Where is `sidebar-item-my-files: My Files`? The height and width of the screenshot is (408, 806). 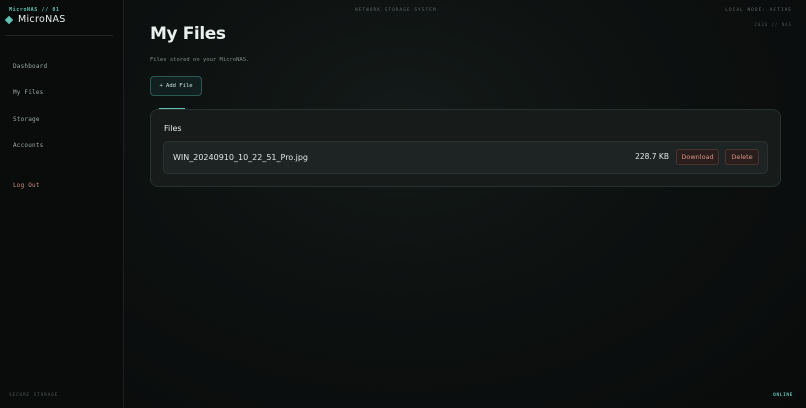 sidebar-item-my-files: My Files is located at coordinates (28, 92).